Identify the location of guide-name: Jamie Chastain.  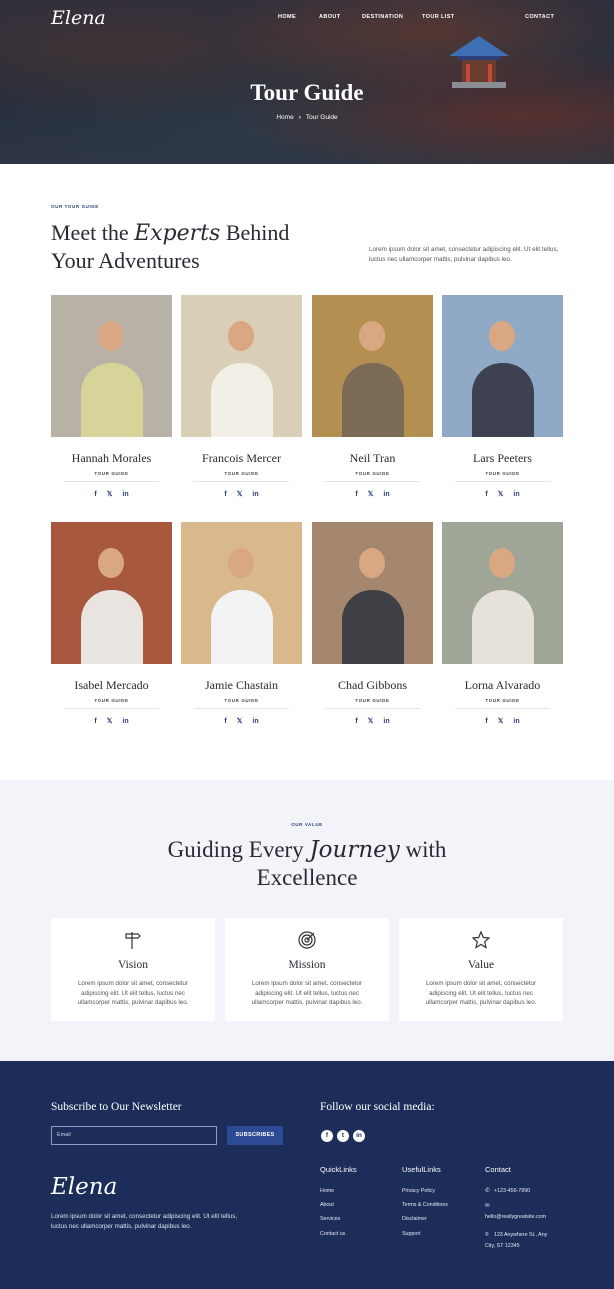
(241, 685).